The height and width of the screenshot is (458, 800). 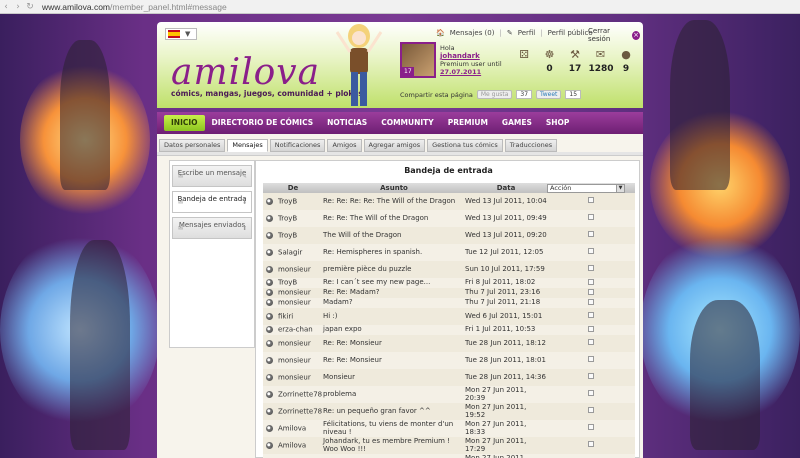 What do you see at coordinates (394, 269) in the screenshot?
I see `subject-cell: première pièce du puzzle` at bounding box center [394, 269].